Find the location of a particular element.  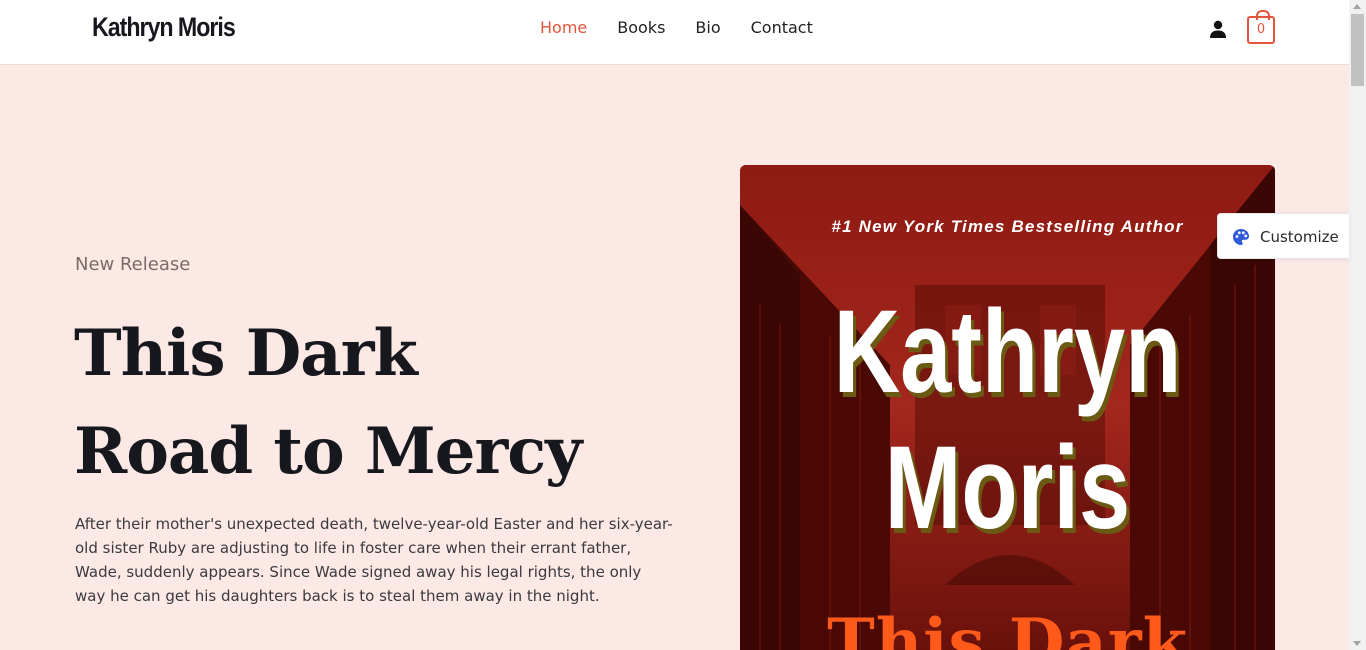

cart-button: 0 is located at coordinates (1261, 27).